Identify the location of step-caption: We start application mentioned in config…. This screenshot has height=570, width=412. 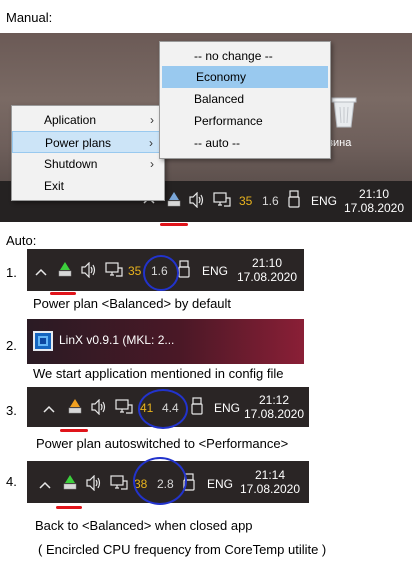
(158, 373).